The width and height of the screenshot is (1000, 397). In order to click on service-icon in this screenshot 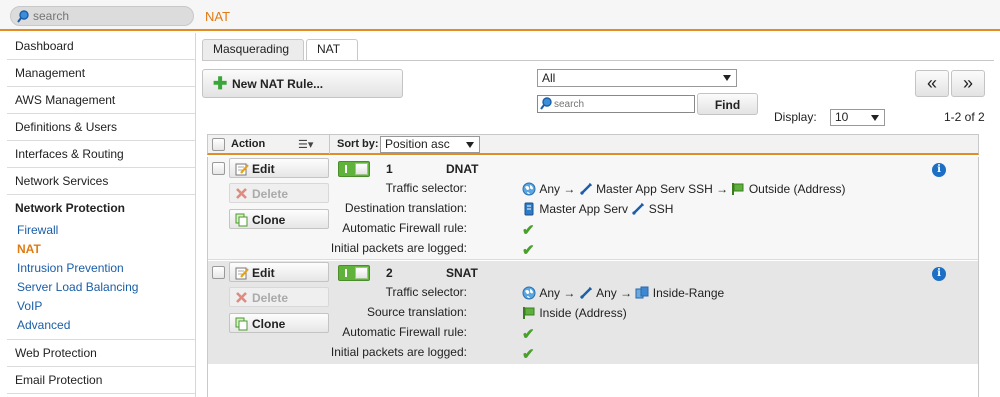, I will do `click(585, 292)`.